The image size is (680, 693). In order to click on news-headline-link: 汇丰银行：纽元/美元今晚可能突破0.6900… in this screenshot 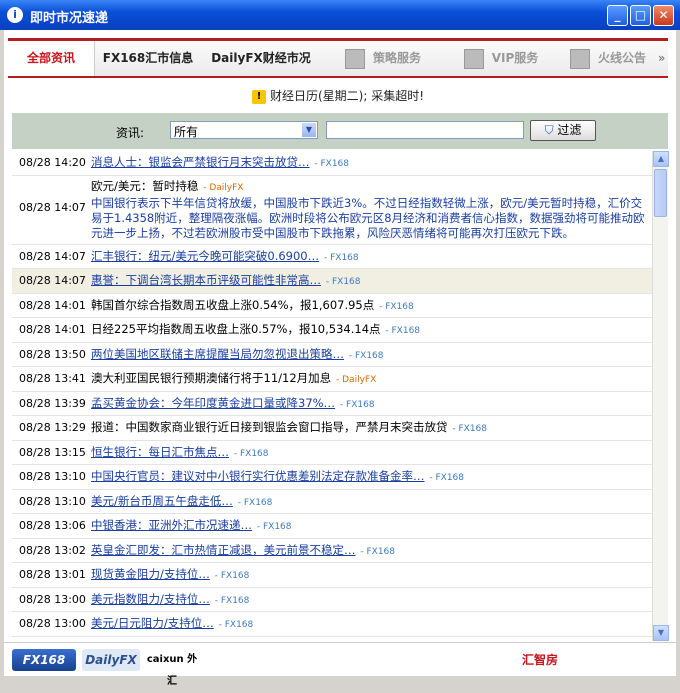, I will do `click(205, 256)`.